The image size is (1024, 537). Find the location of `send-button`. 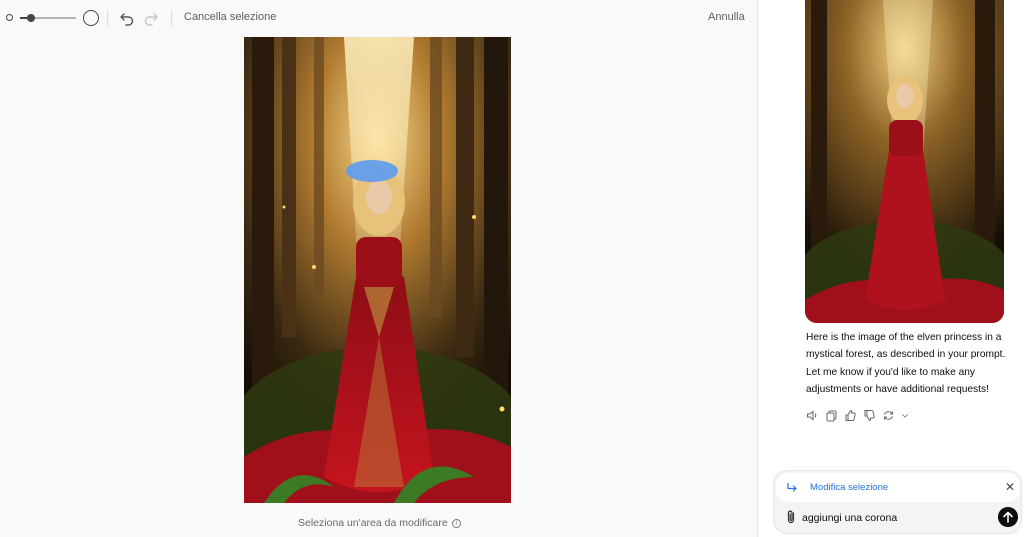

send-button is located at coordinates (1008, 517).